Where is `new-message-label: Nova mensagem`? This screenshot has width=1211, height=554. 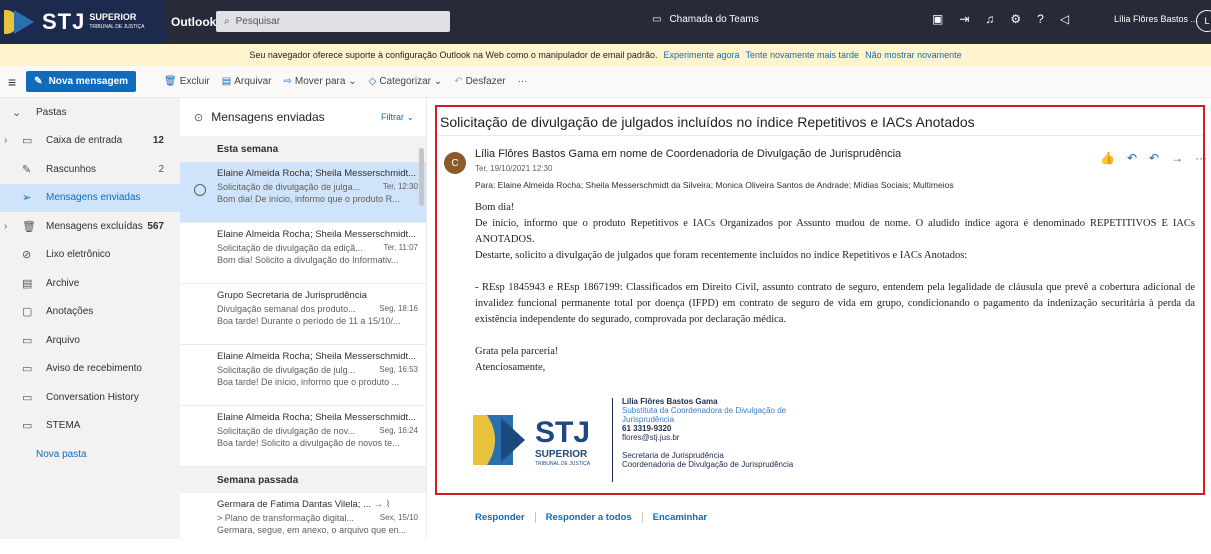 new-message-label: Nova mensagem is located at coordinates (88, 81).